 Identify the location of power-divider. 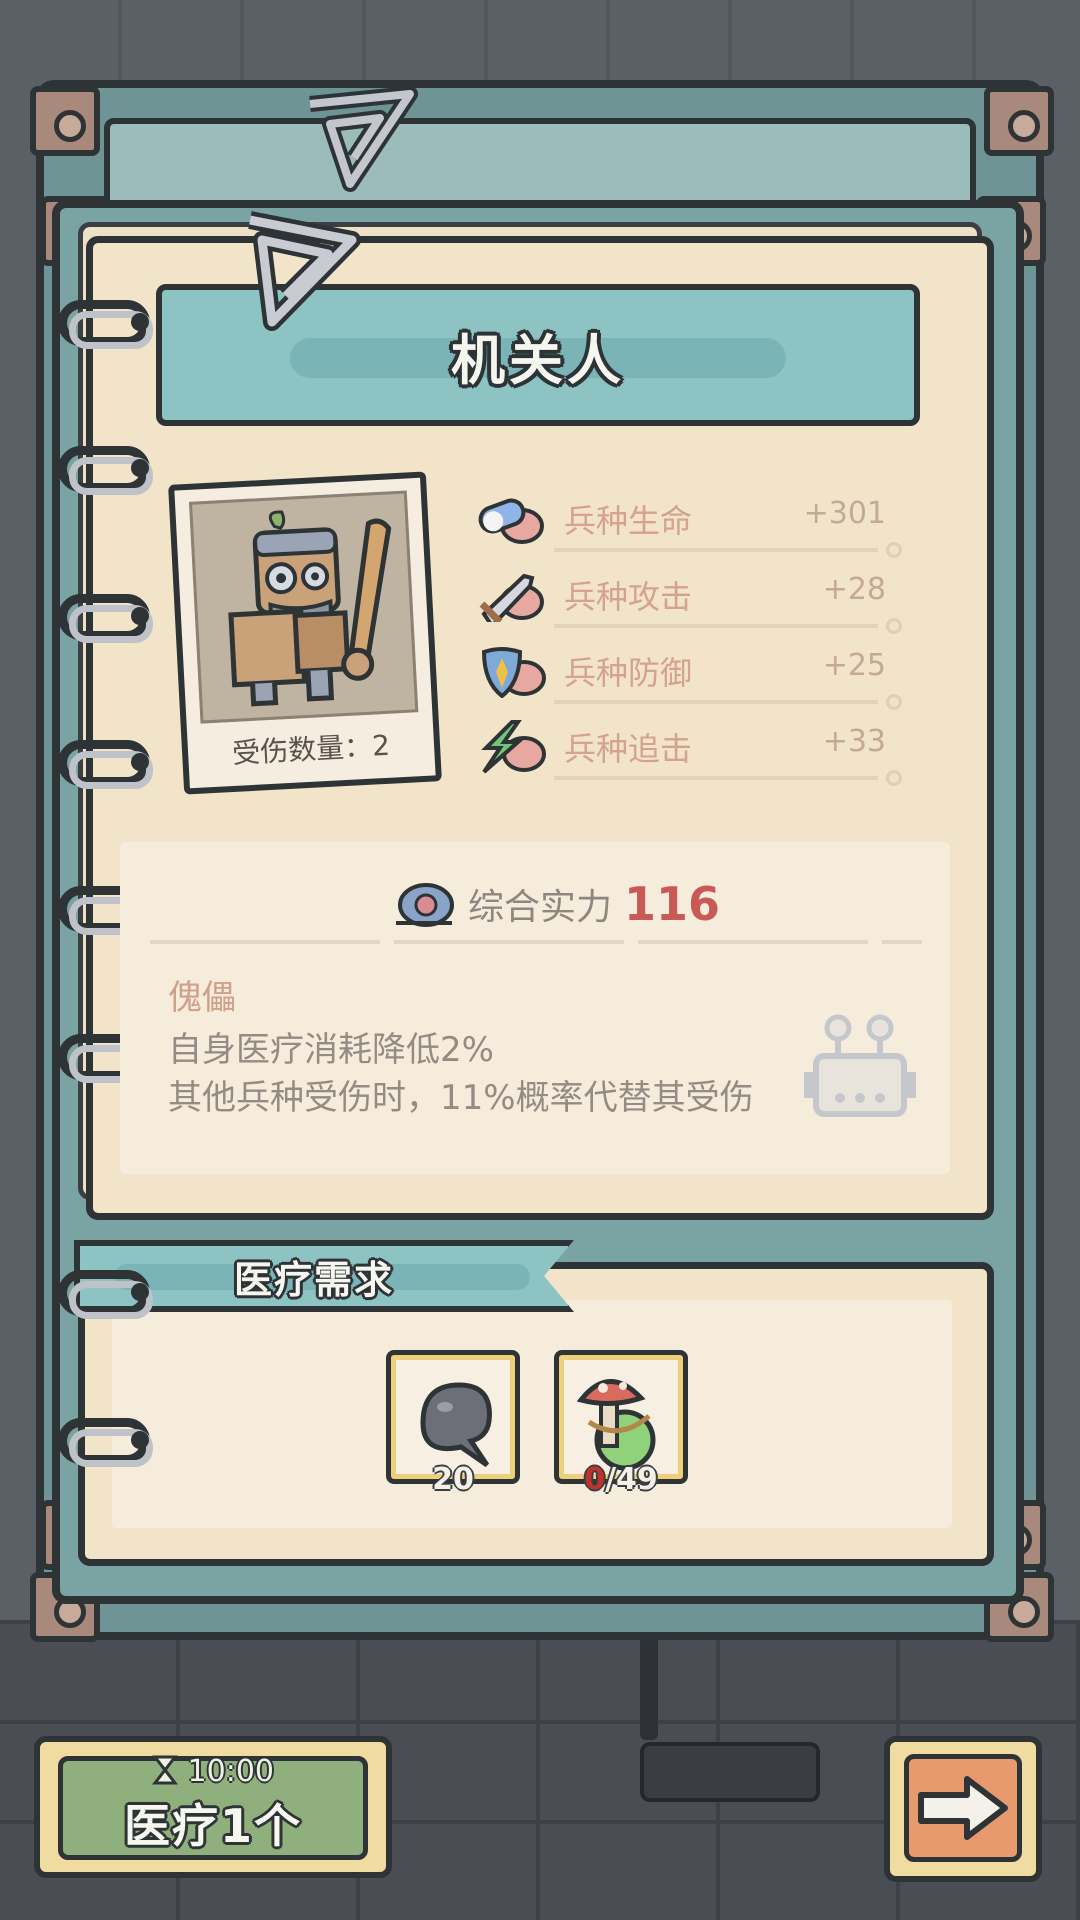
(536, 942).